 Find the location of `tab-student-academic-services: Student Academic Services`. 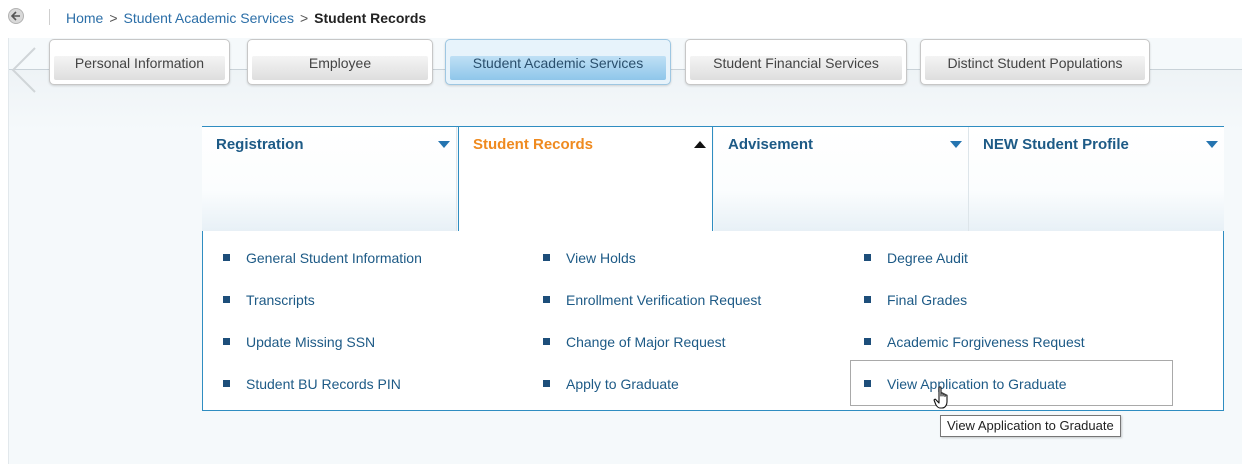

tab-student-academic-services: Student Academic Services is located at coordinates (558, 62).